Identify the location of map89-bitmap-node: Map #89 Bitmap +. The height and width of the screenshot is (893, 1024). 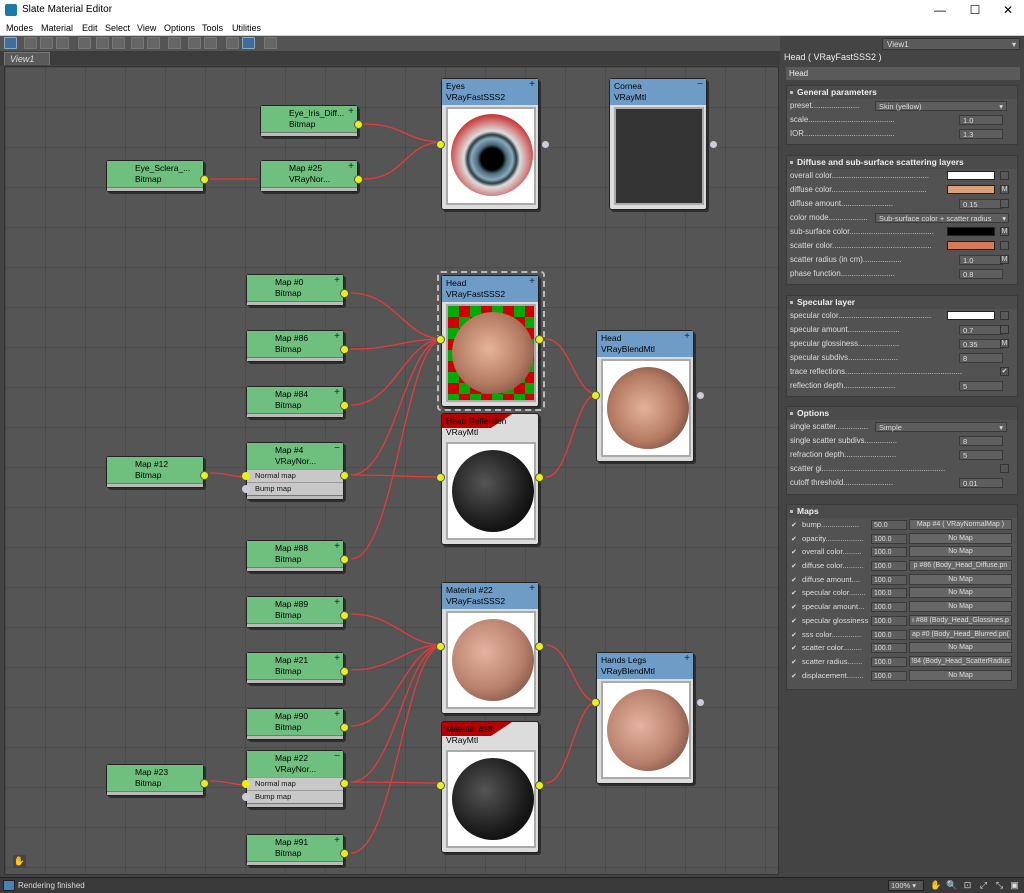
(297, 612).